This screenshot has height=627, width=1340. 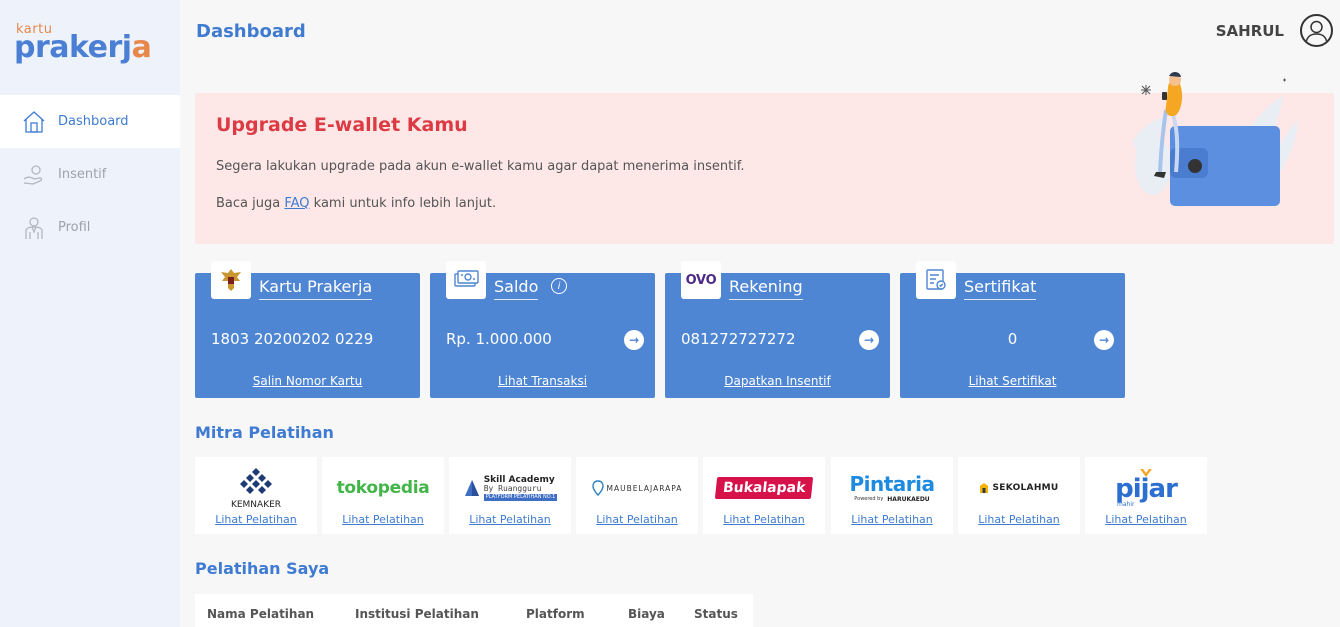 I want to click on card-title: Saldo, so click(x=516, y=288).